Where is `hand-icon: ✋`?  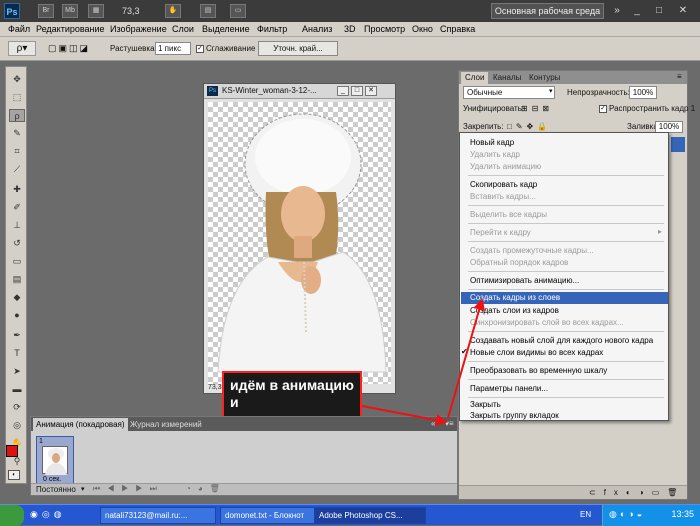
hand-icon: ✋ is located at coordinates (173, 11).